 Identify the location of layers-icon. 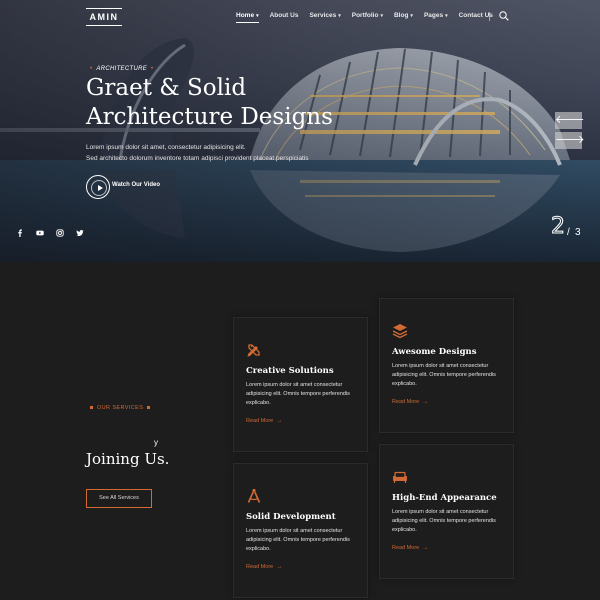
(400, 331).